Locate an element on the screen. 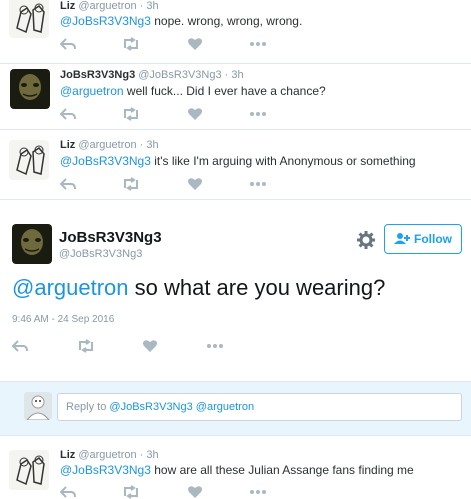 This screenshot has height=499, width=471. current-user-avatar is located at coordinates (38, 406).